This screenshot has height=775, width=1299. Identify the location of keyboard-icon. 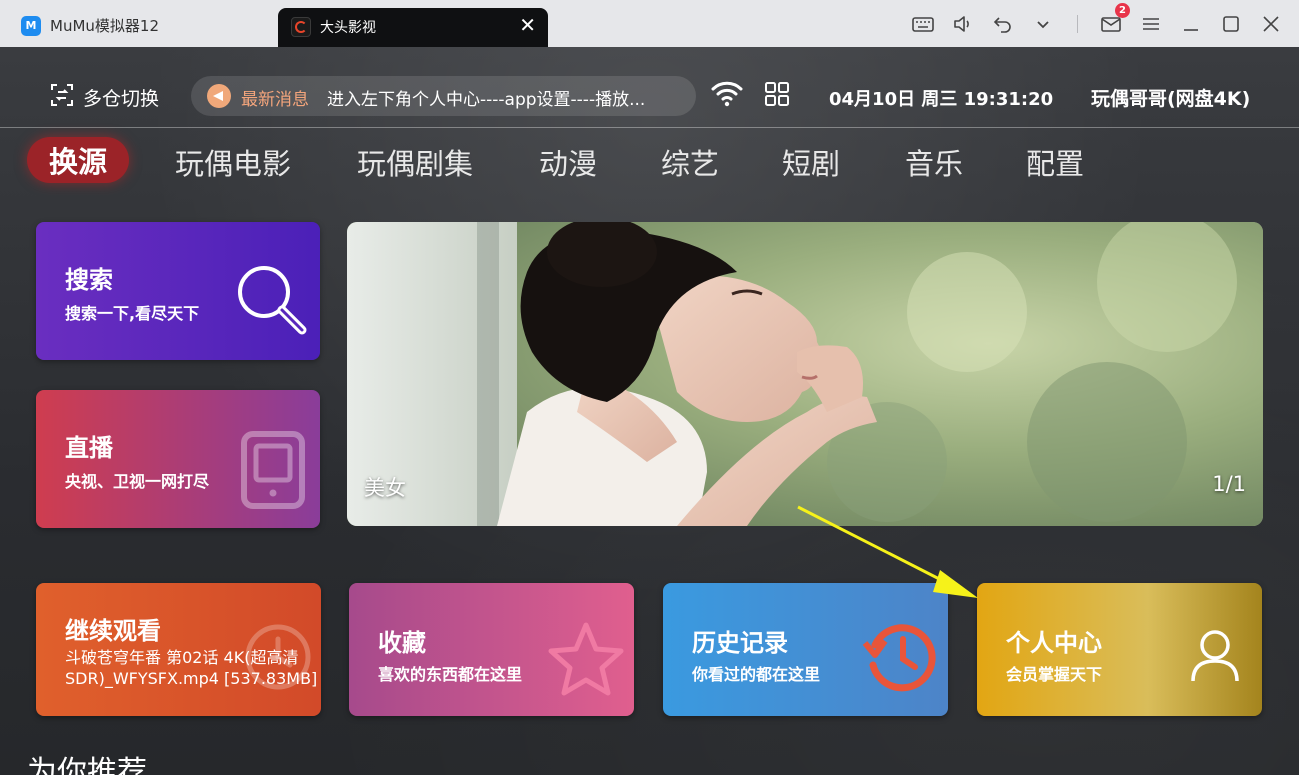
(923, 24).